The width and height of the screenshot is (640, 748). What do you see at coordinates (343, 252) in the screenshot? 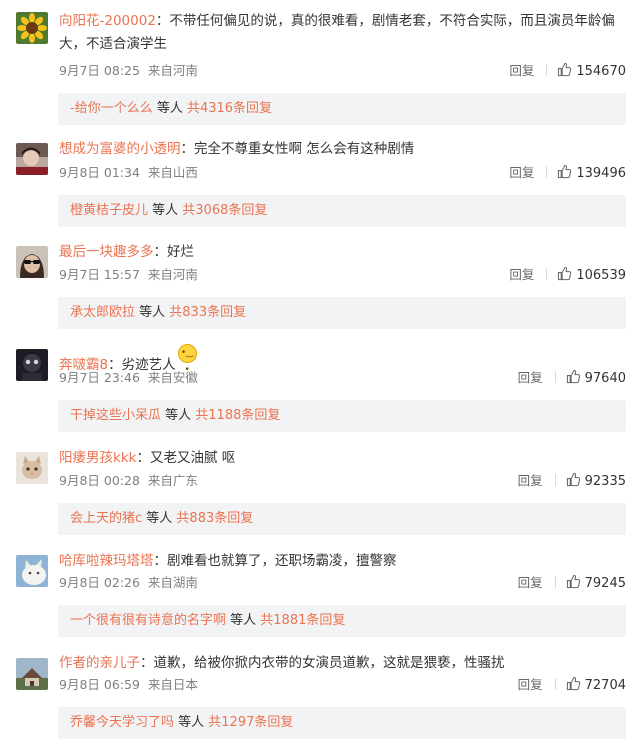
I see `comment-text: 最后一块趣多多：好烂` at bounding box center [343, 252].